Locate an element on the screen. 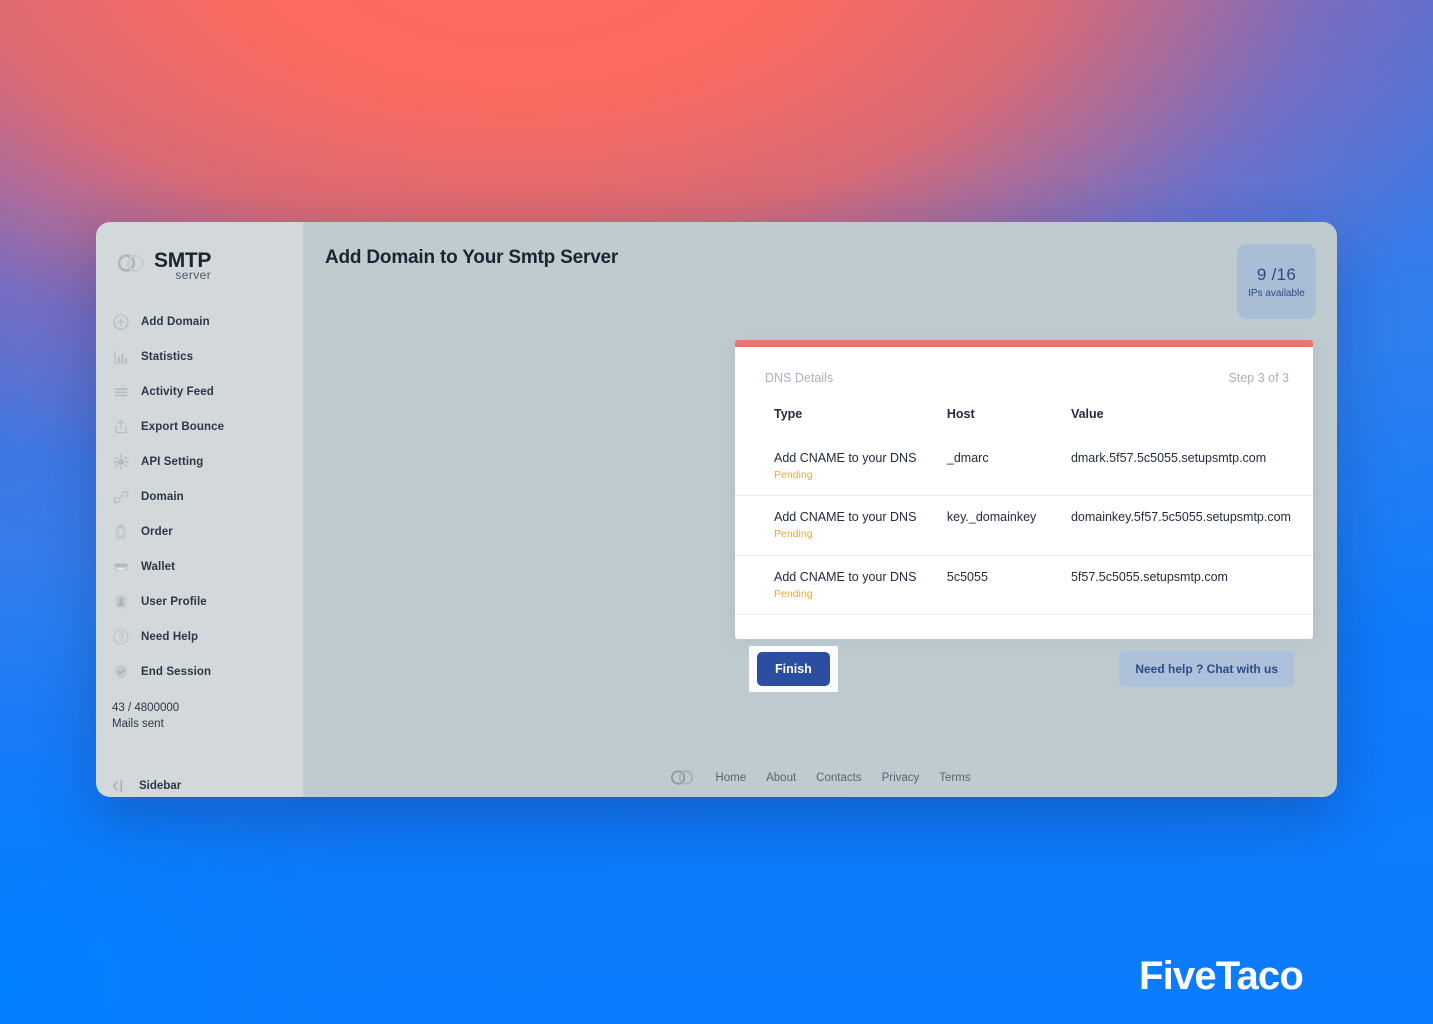  footer-link-home: Home is located at coordinates (730, 778).